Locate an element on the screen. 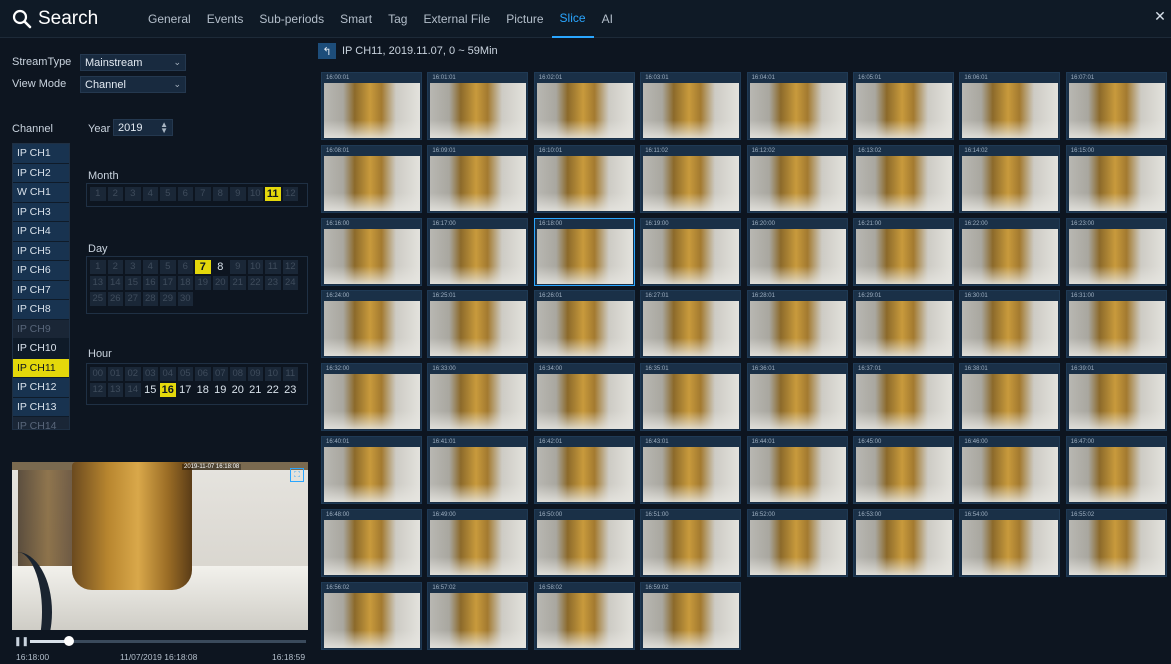 This screenshot has height=664, width=1171. slice-thumbnail: 16:01:01 is located at coordinates (478, 106).